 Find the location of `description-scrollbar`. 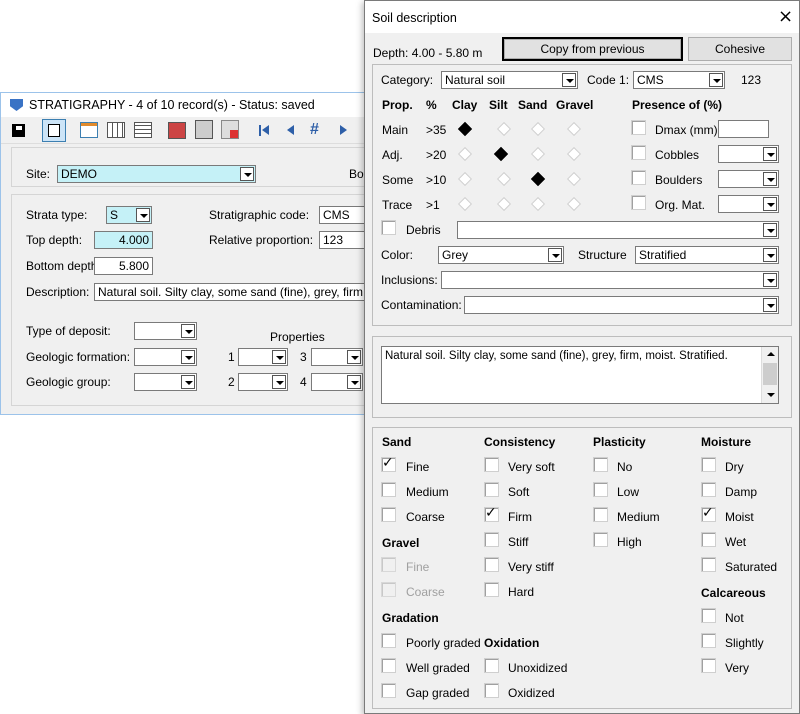

description-scrollbar is located at coordinates (769, 375).